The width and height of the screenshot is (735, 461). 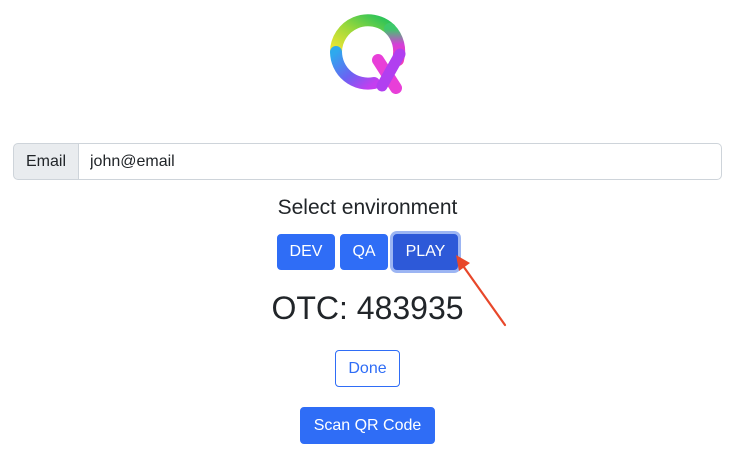 I want to click on environment-heading: Select environment, so click(x=367, y=207).